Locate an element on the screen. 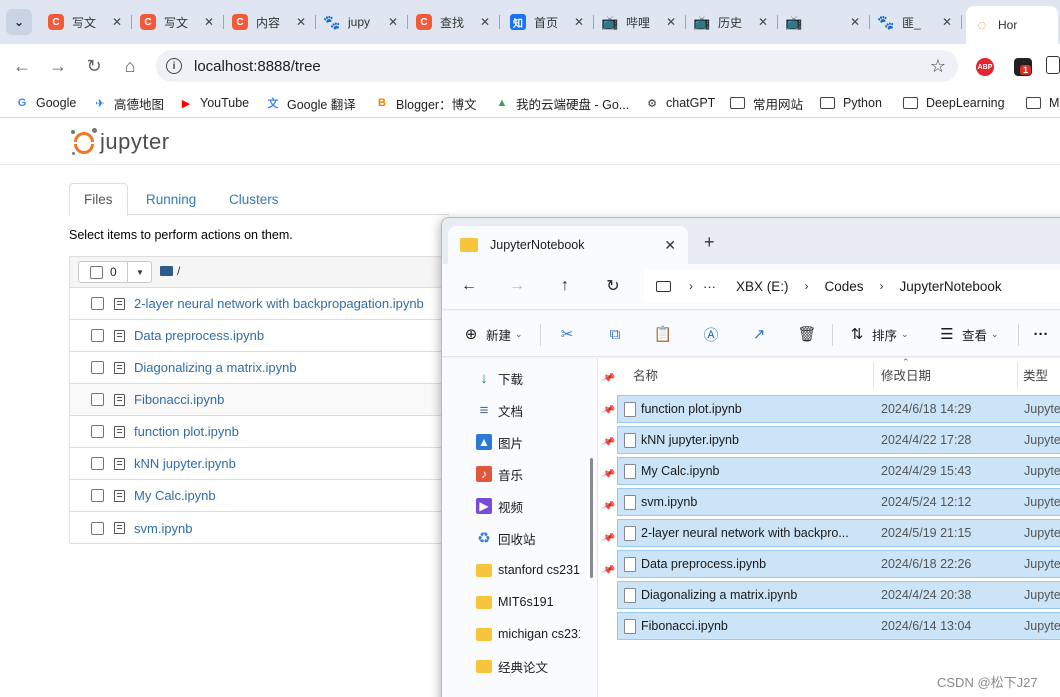  file-row: My Calc.ipynb 2024/4/29 15:43 Jupyter is located at coordinates (838, 471).